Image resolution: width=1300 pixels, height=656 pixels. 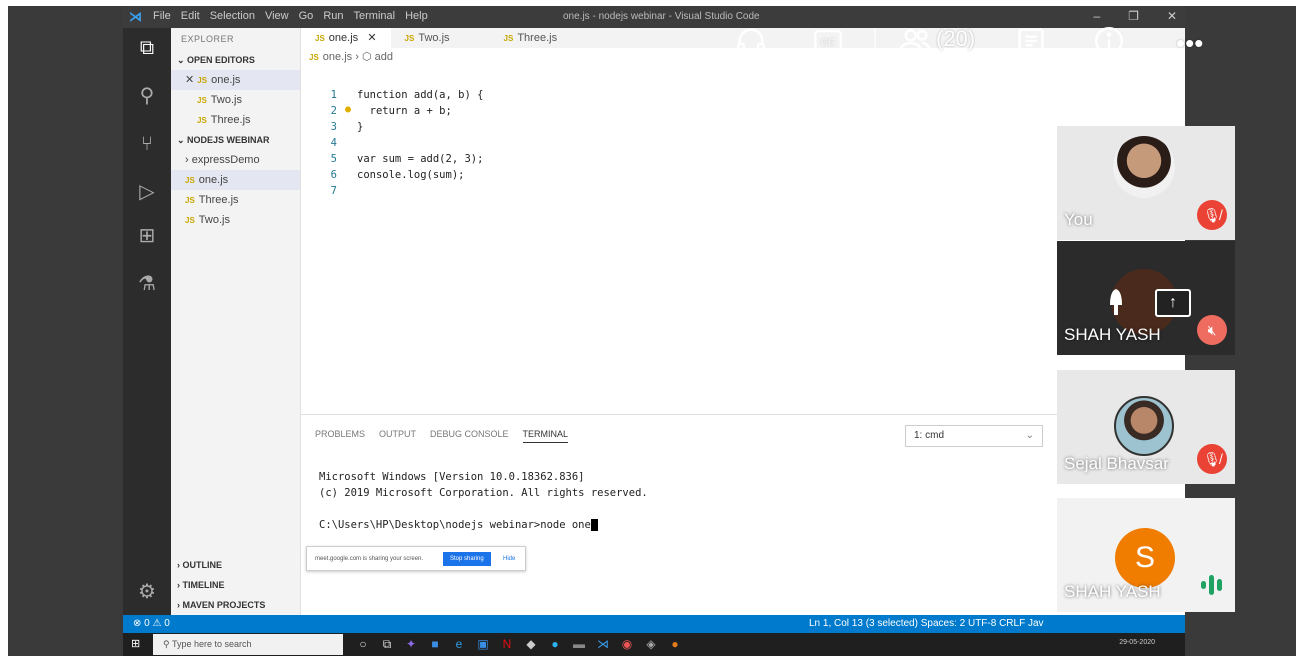 I want to click on breadcrumb-symbol: add, so click(x=384, y=57).